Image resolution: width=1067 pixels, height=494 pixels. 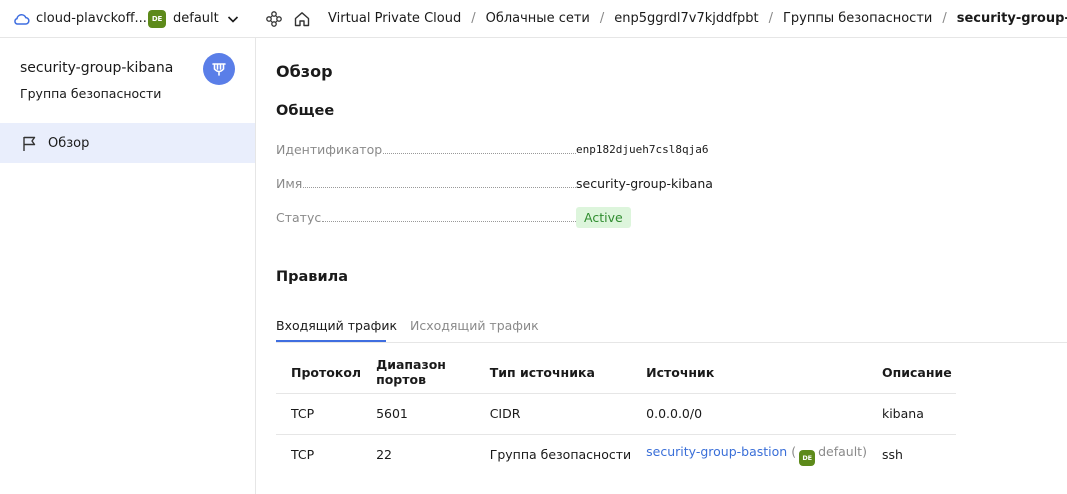 I want to click on breadcrumb-security-groups: Группы безопасности, so click(x=857, y=18).